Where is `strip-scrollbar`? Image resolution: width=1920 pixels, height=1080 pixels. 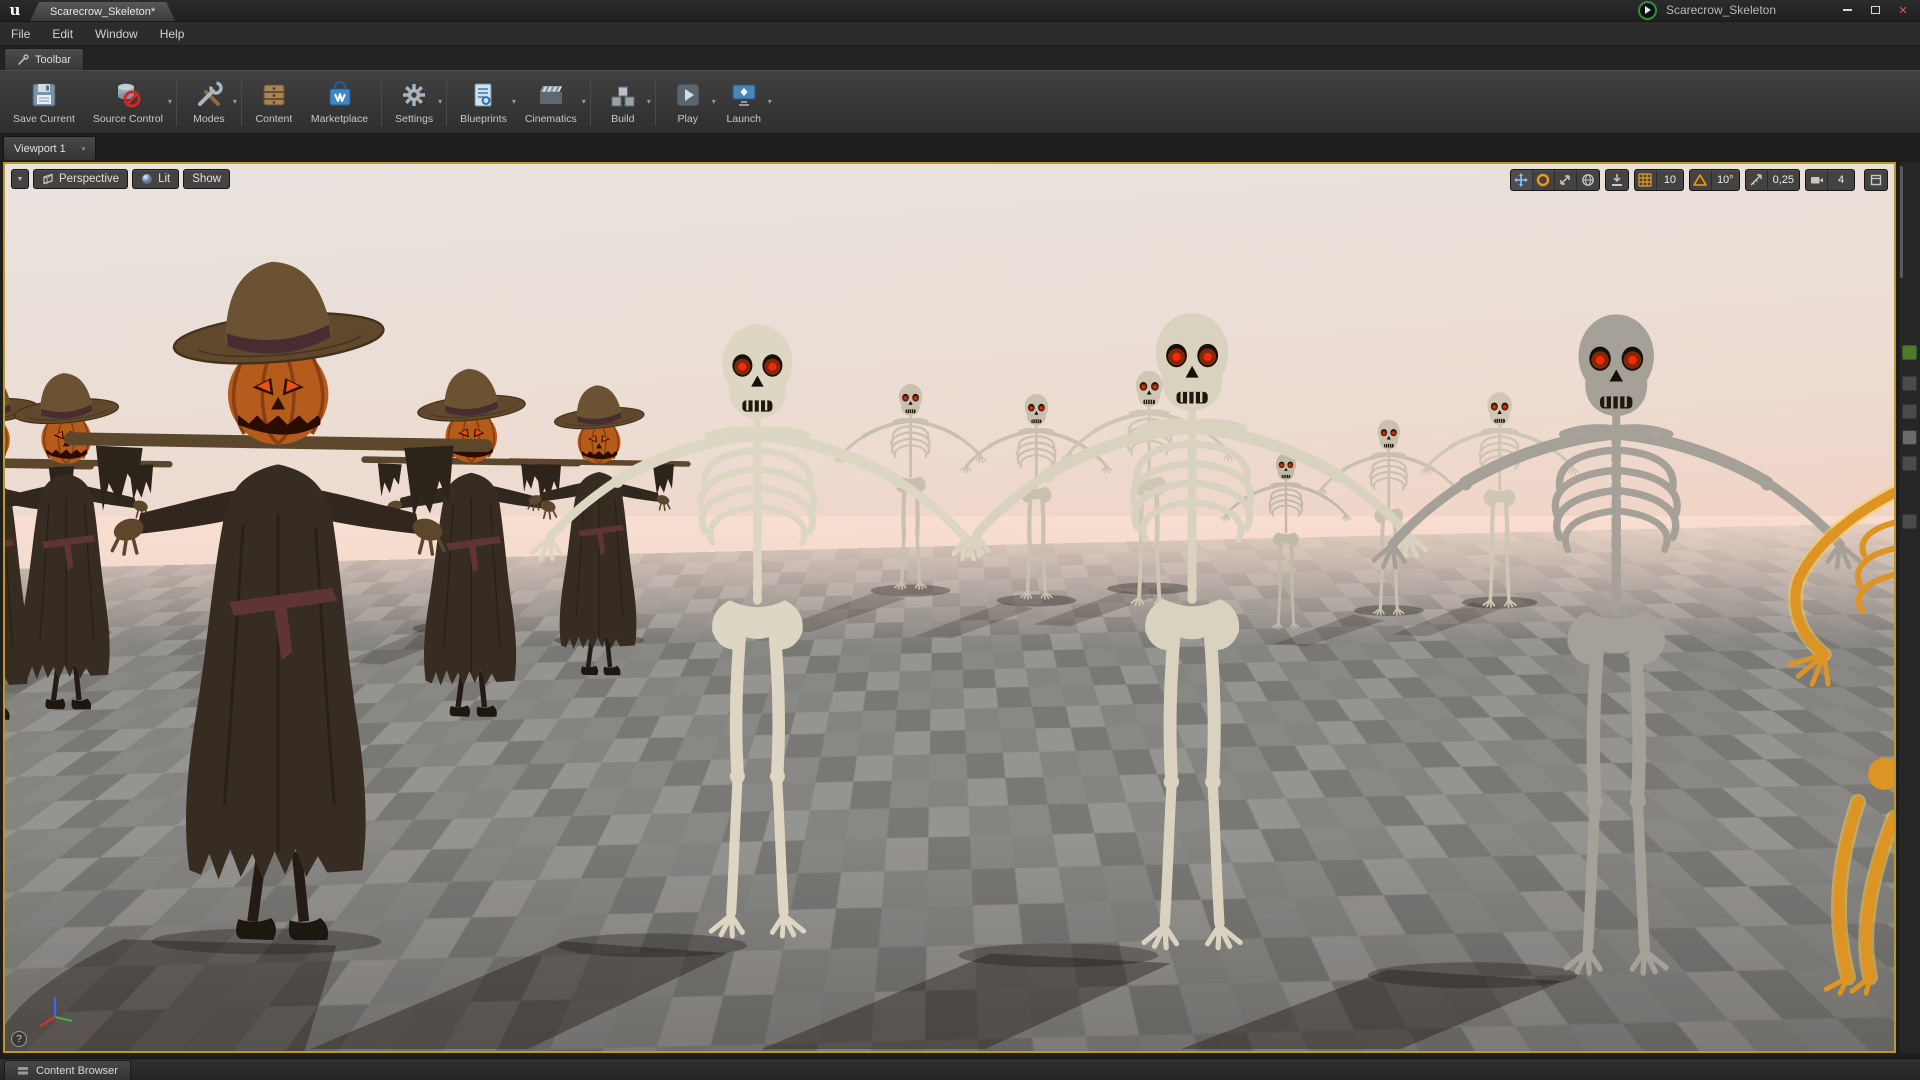 strip-scrollbar is located at coordinates (1901, 222).